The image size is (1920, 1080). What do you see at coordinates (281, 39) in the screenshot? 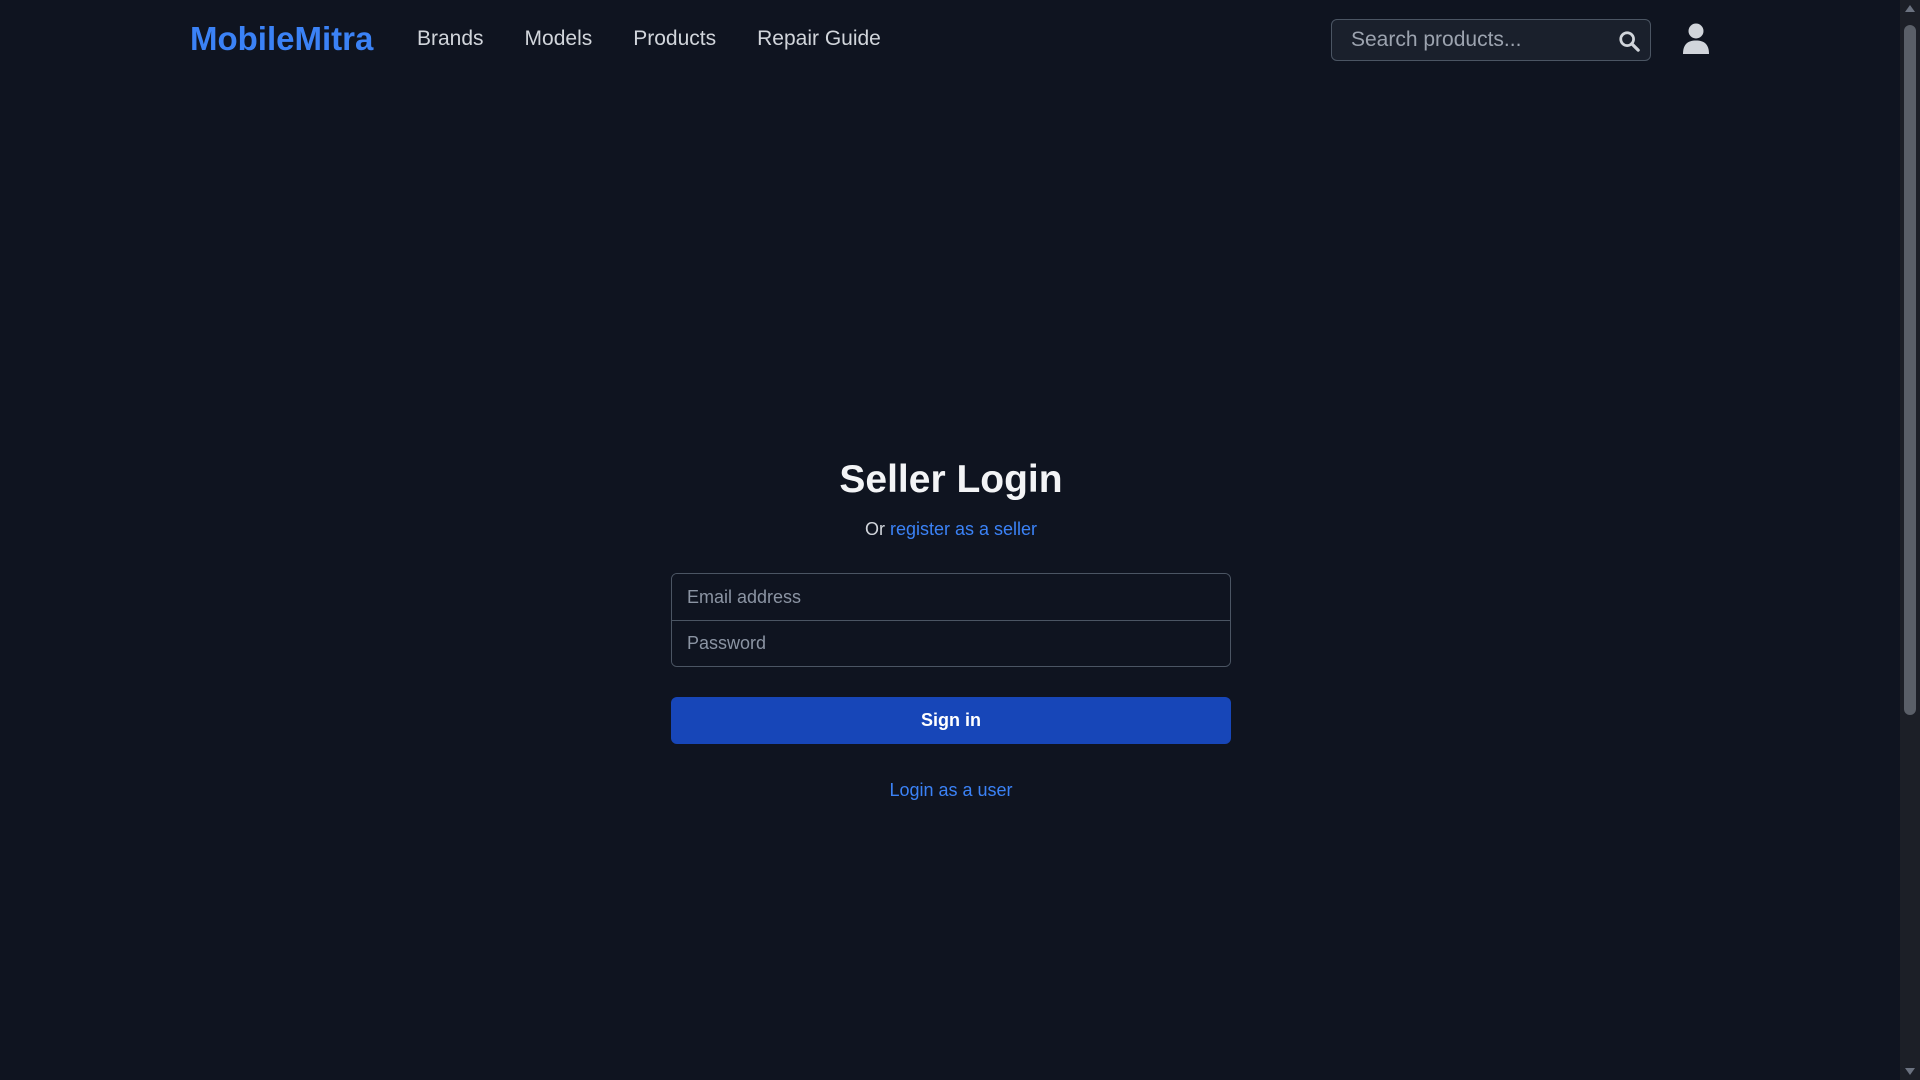
I see `site-logo: MobileMitra` at bounding box center [281, 39].